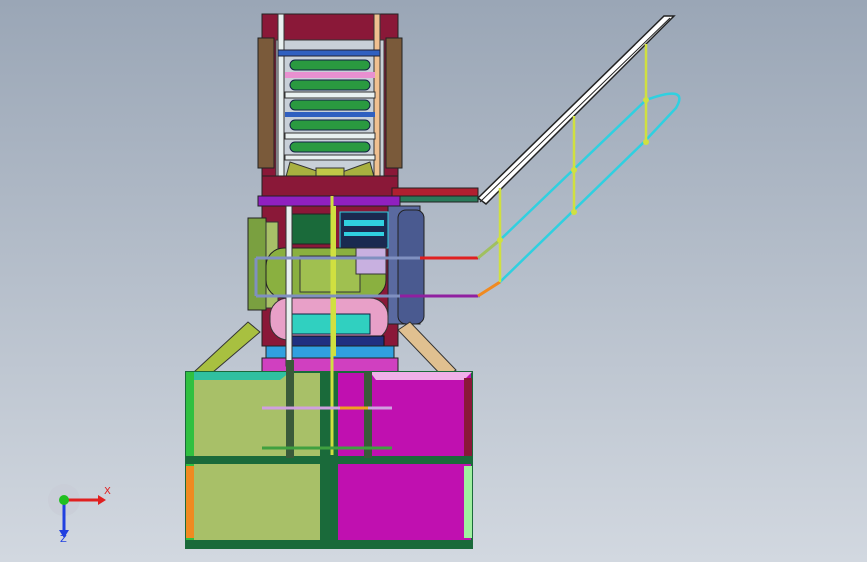 The width and height of the screenshot is (867, 562). Describe the element at coordinates (80, 513) in the screenshot. I see `coordinate-triad: X Z` at that location.